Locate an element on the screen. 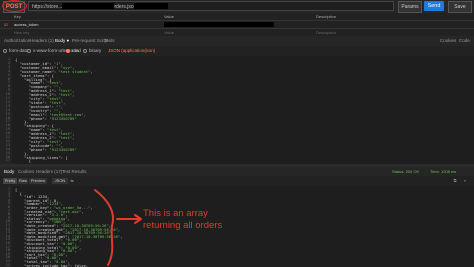 This screenshot has width=474, height=267. preview-button: Preview is located at coordinates (38, 181).